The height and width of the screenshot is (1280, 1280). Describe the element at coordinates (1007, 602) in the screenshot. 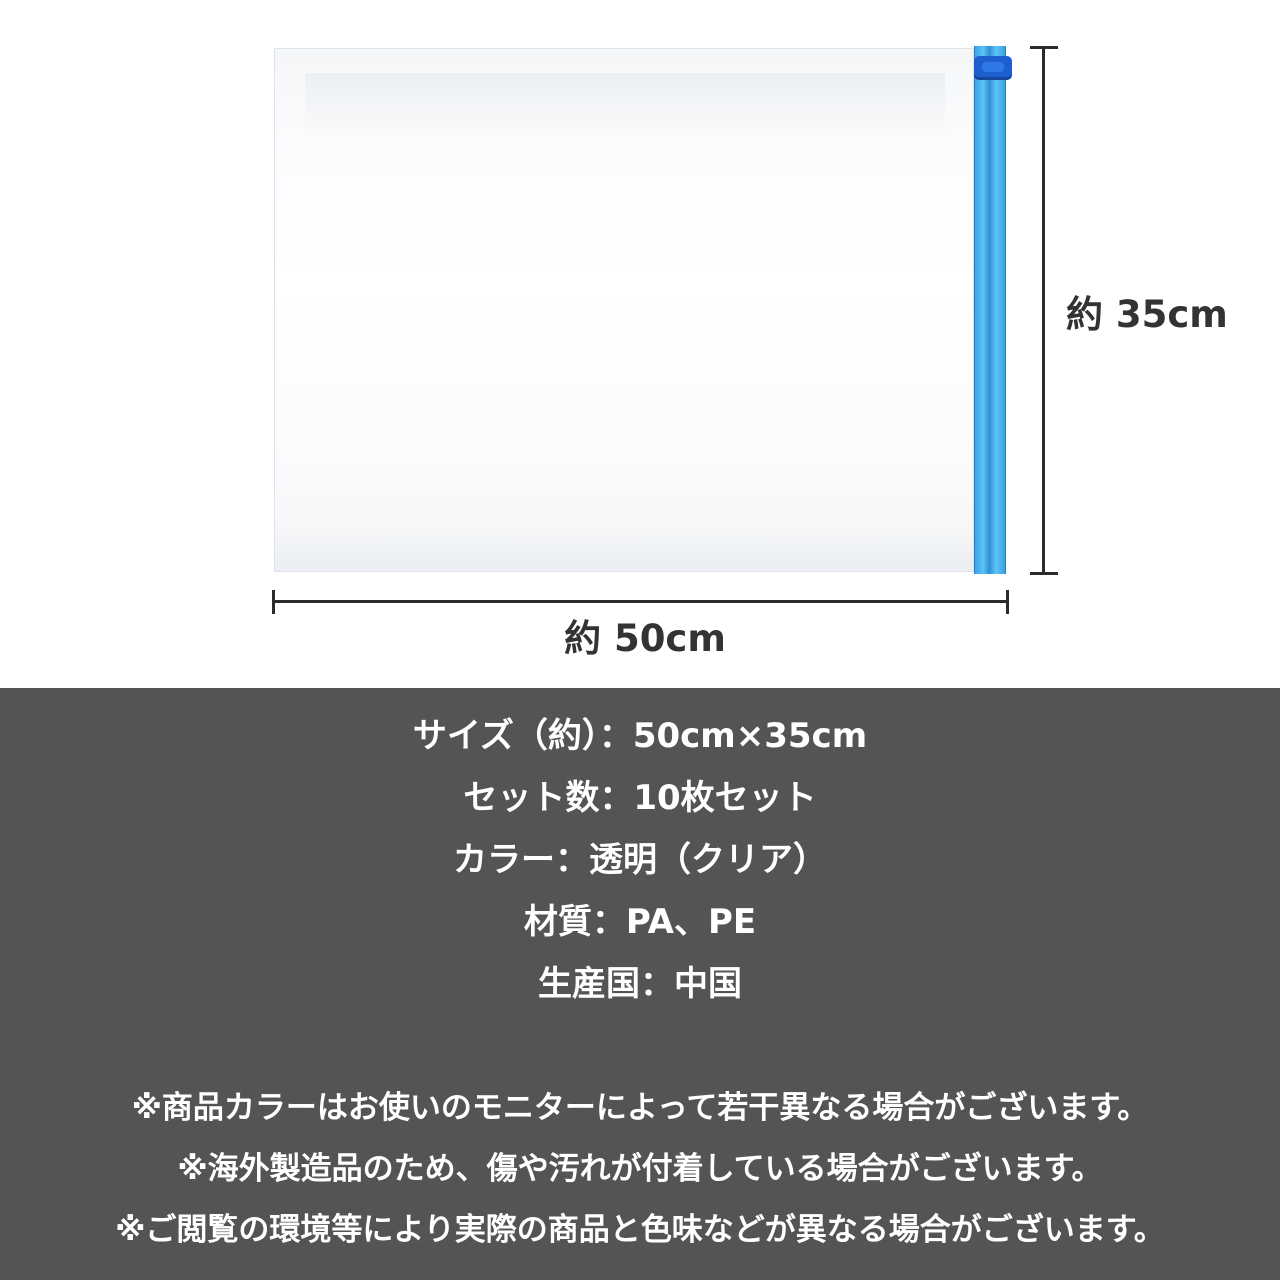

I see `width-dimension-cap-right` at that location.